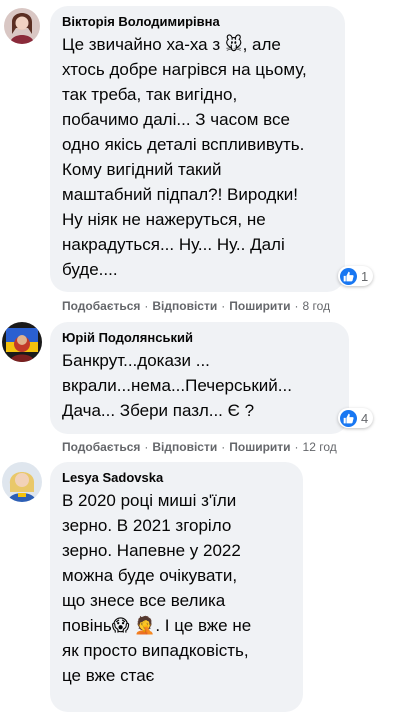 The image size is (407, 712). I want to click on comment-author: Юрій Подолянський, so click(199, 338).